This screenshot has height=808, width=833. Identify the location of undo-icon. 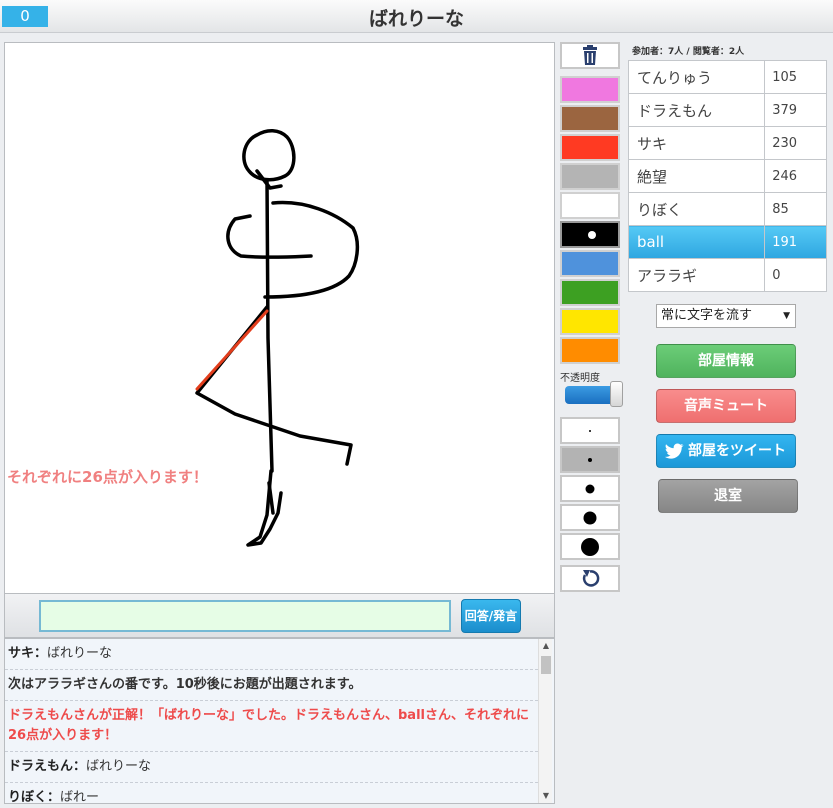
(591, 578).